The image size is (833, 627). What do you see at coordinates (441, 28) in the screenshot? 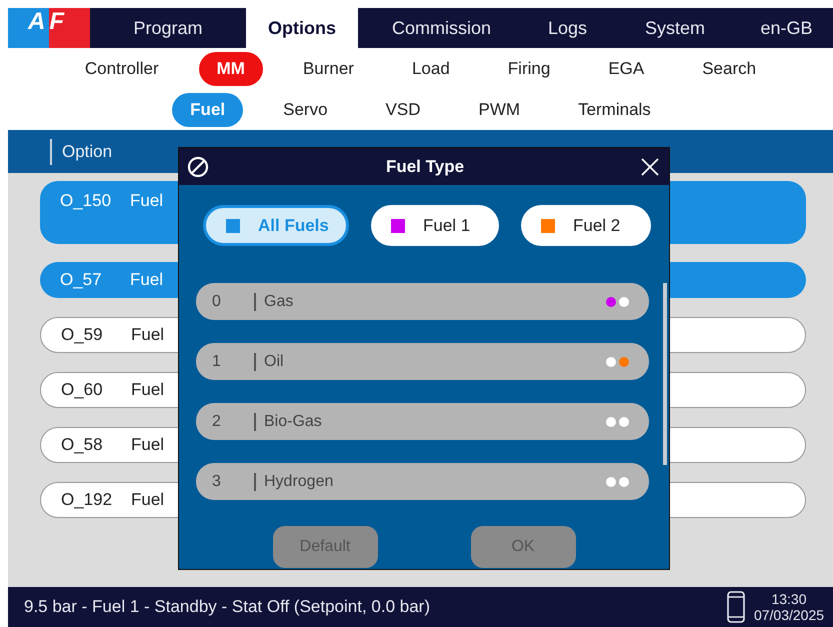
I see `nav-tab: Commission` at bounding box center [441, 28].